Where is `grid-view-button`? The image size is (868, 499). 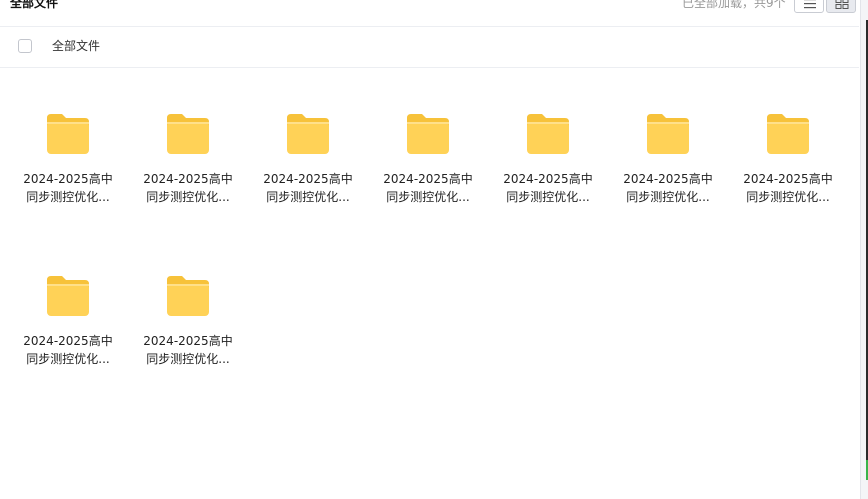
grid-view-button is located at coordinates (841, 6).